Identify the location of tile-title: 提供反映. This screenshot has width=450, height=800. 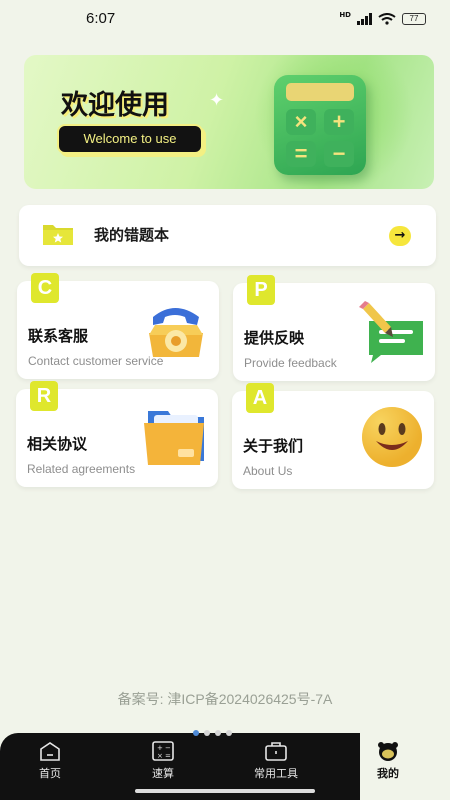
(274, 338).